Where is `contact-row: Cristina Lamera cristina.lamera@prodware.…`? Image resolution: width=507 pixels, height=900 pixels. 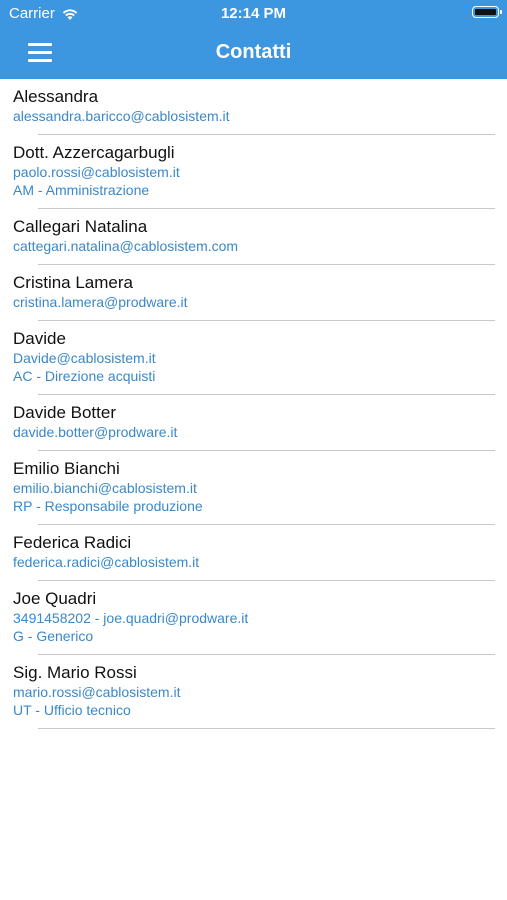 contact-row: Cristina Lamera cristina.lamera@prodware.… is located at coordinates (253, 293).